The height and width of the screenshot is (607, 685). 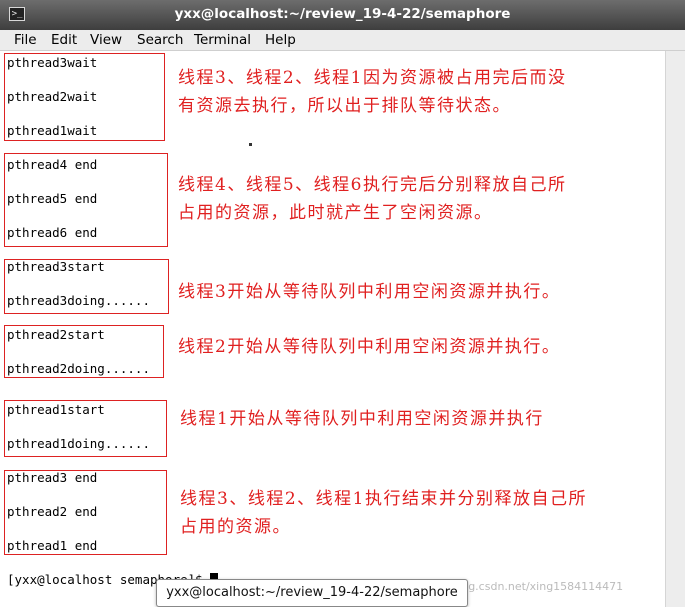 I want to click on menu-terminal: Terminal, so click(x=222, y=40).